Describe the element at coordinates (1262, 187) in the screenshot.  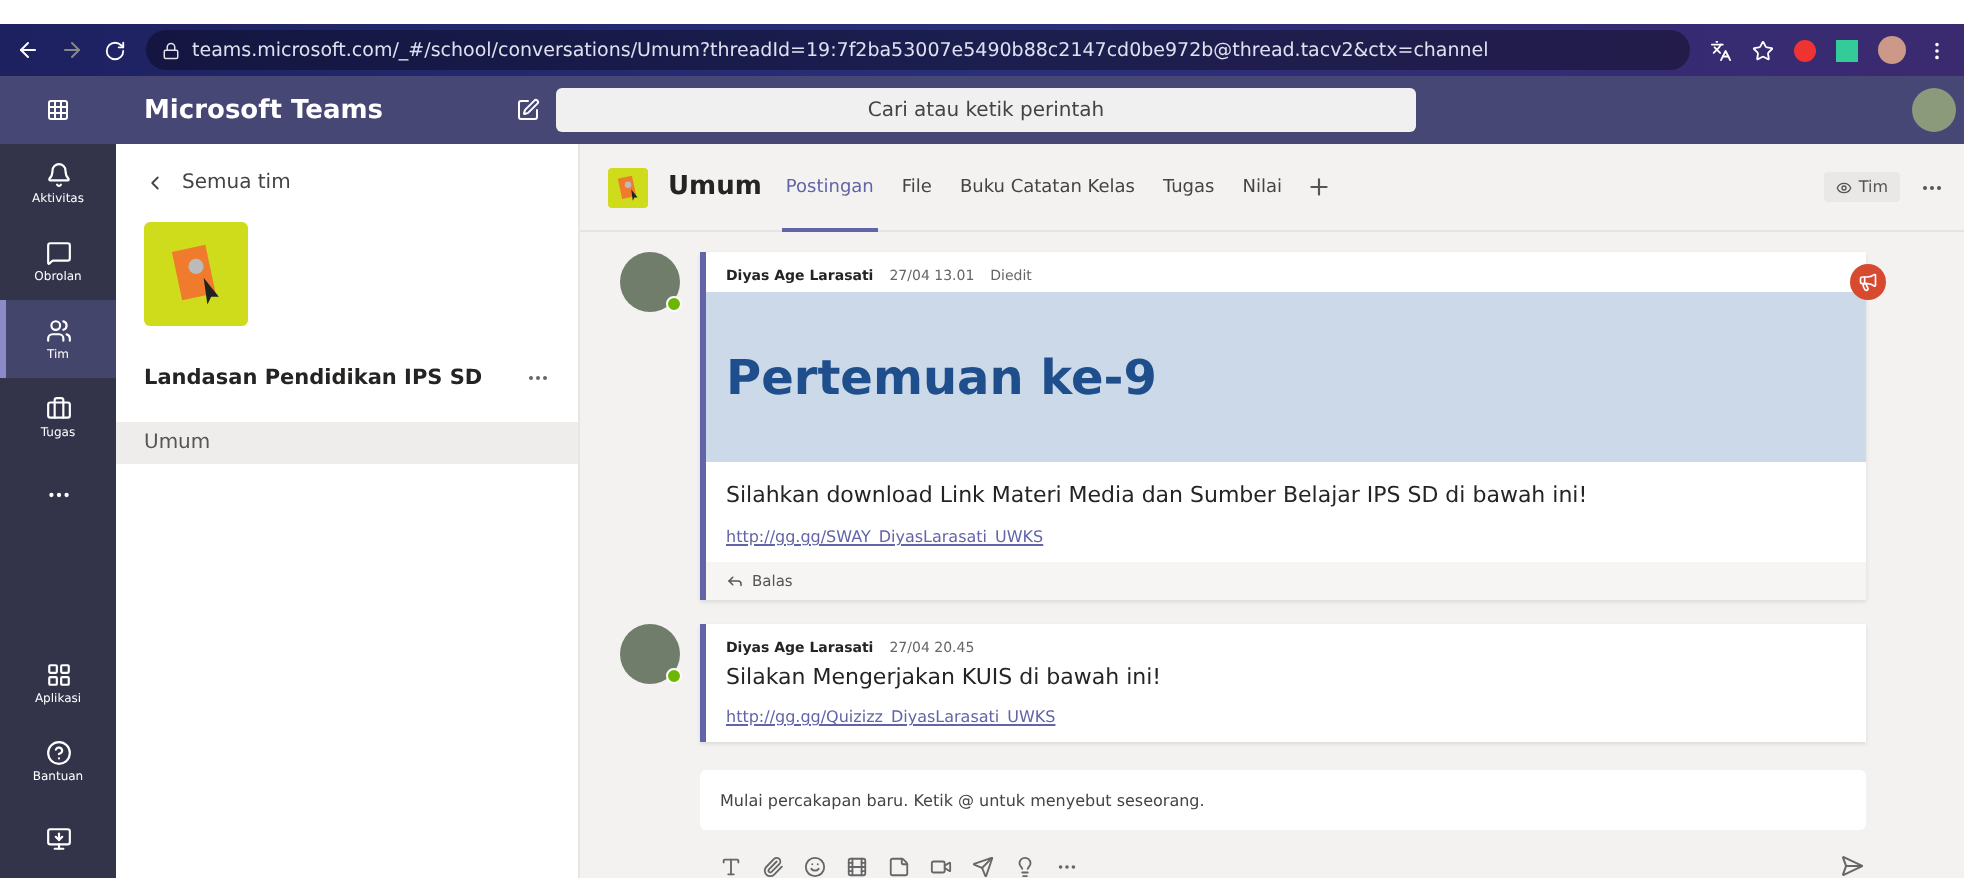
I see `channel-tab: Nilai` at that location.